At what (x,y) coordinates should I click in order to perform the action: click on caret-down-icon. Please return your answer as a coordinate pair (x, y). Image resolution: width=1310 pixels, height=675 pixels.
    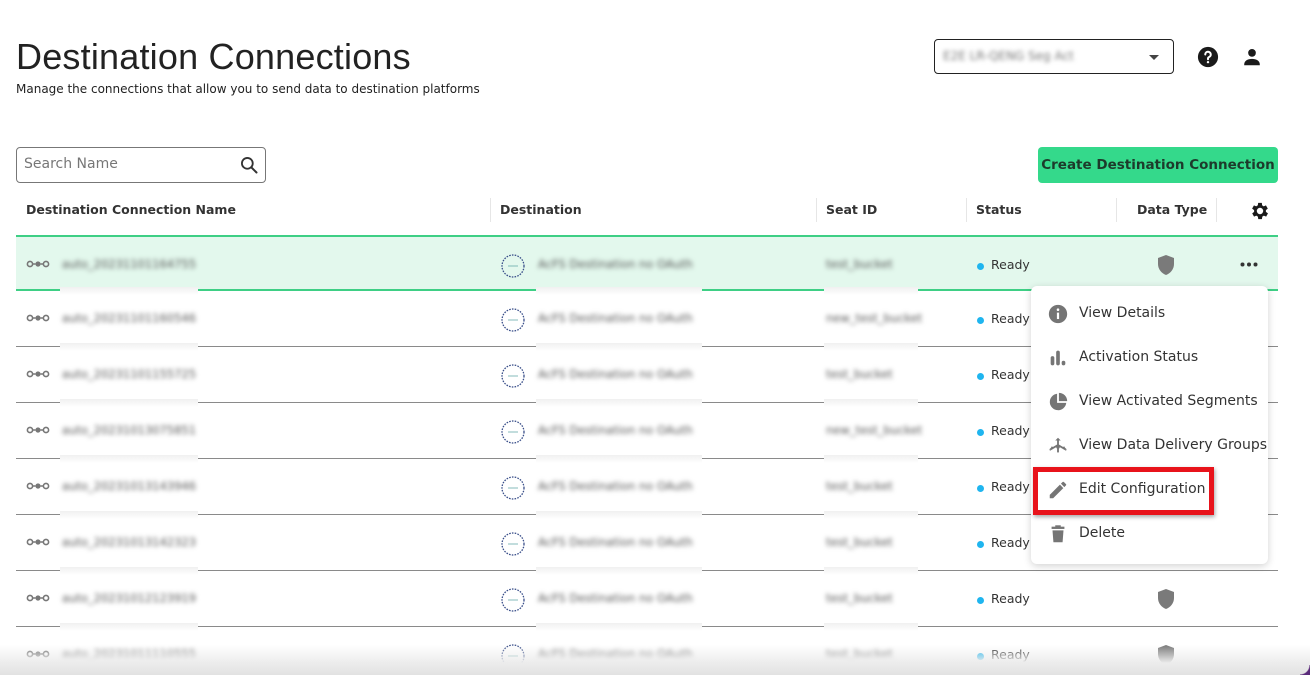
    Looking at the image, I should click on (1154, 57).